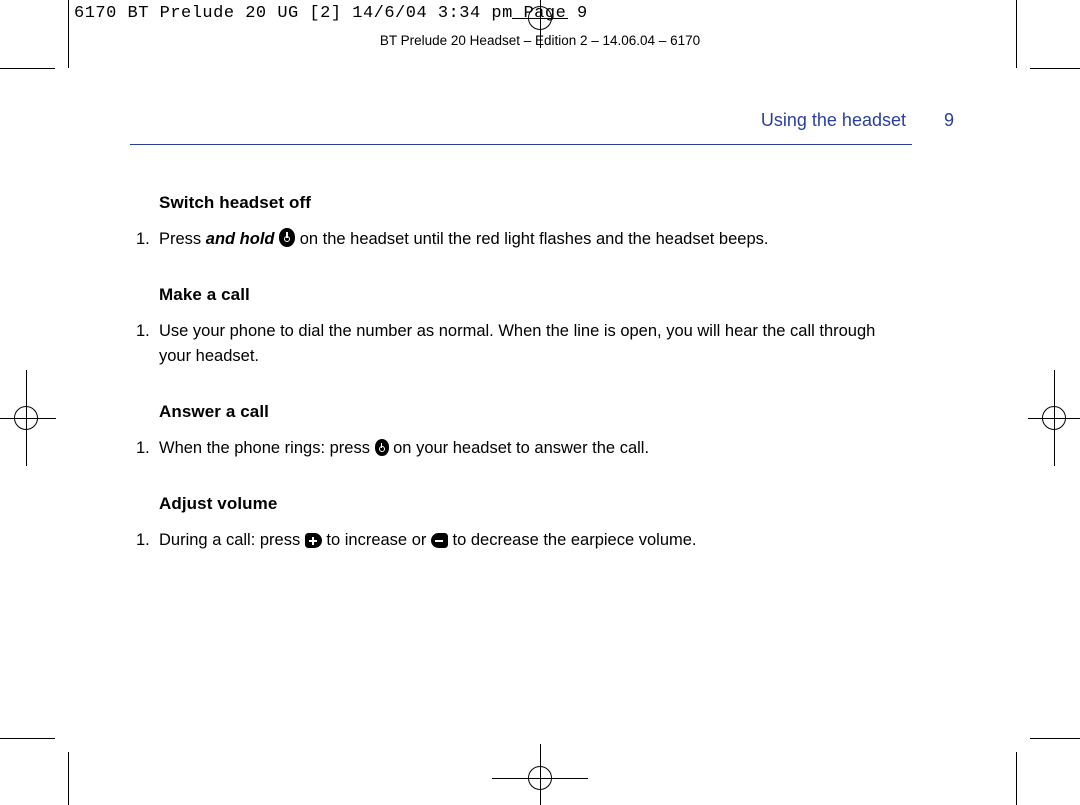 This screenshot has width=1080, height=805. I want to click on registration-mark-bottom-center, so click(540, 774).